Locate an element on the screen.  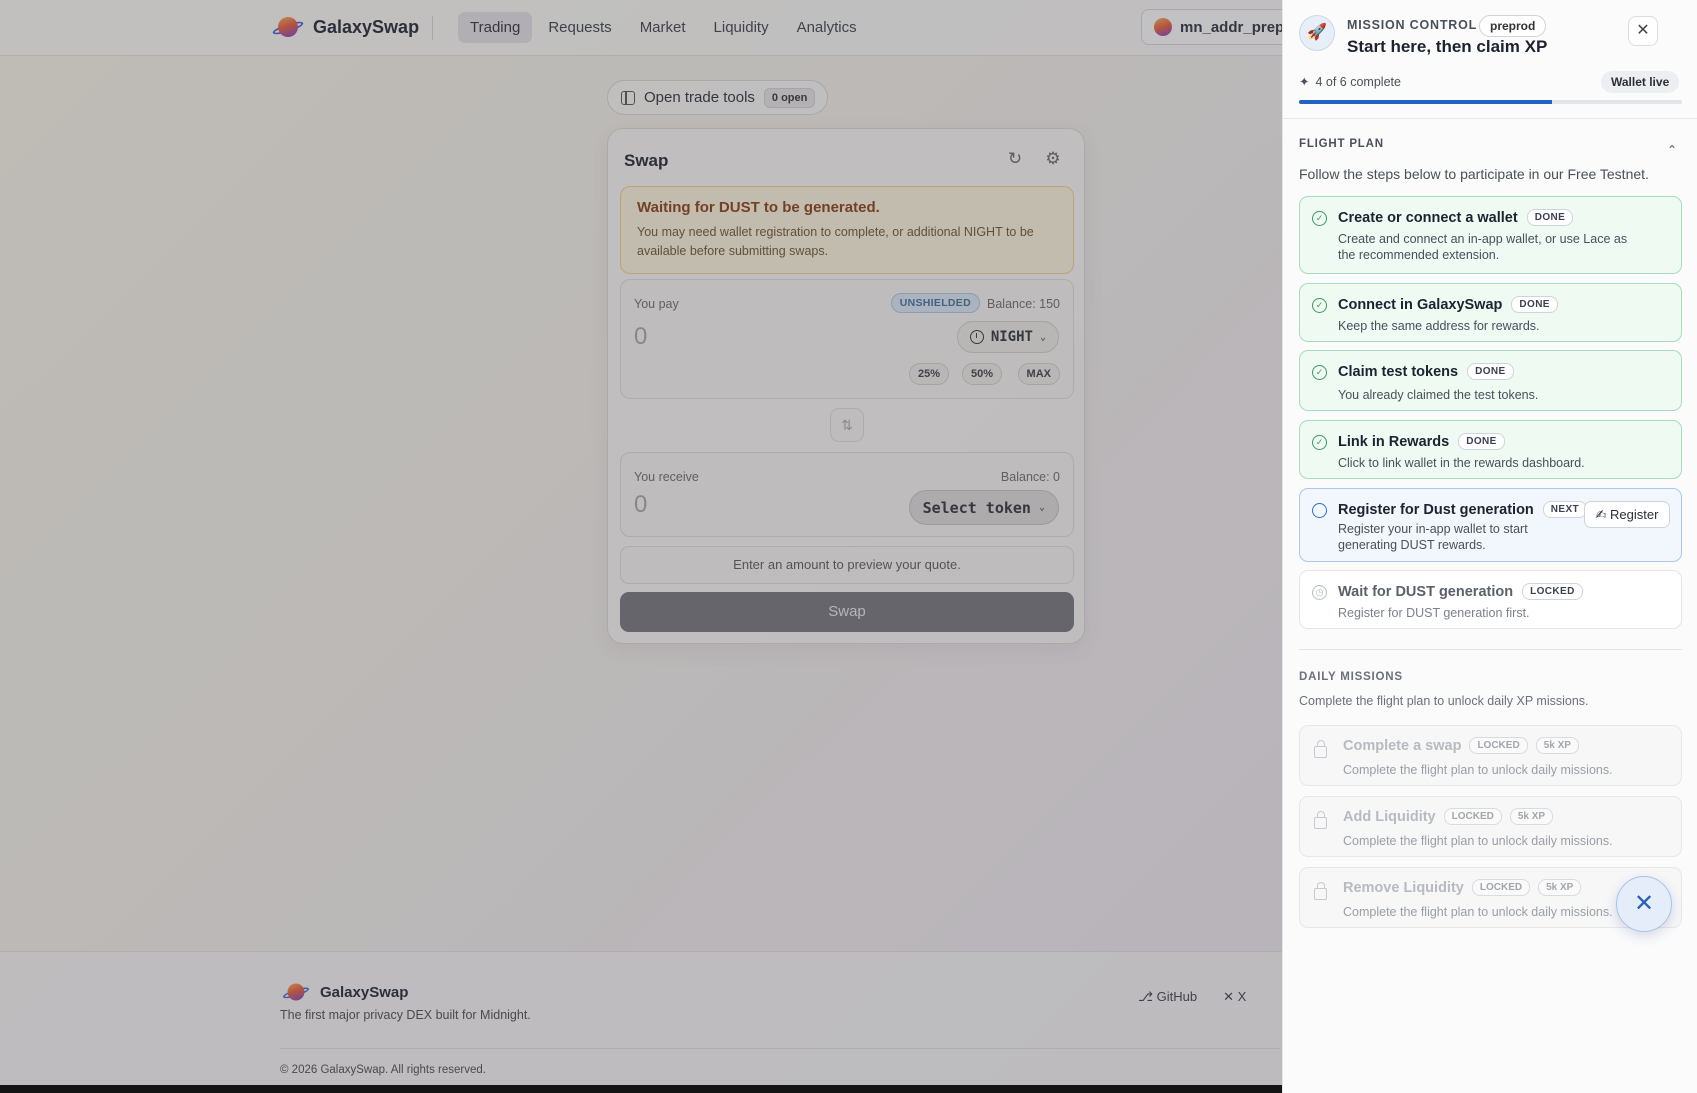
progress-bar-fill is located at coordinates (1425, 102).